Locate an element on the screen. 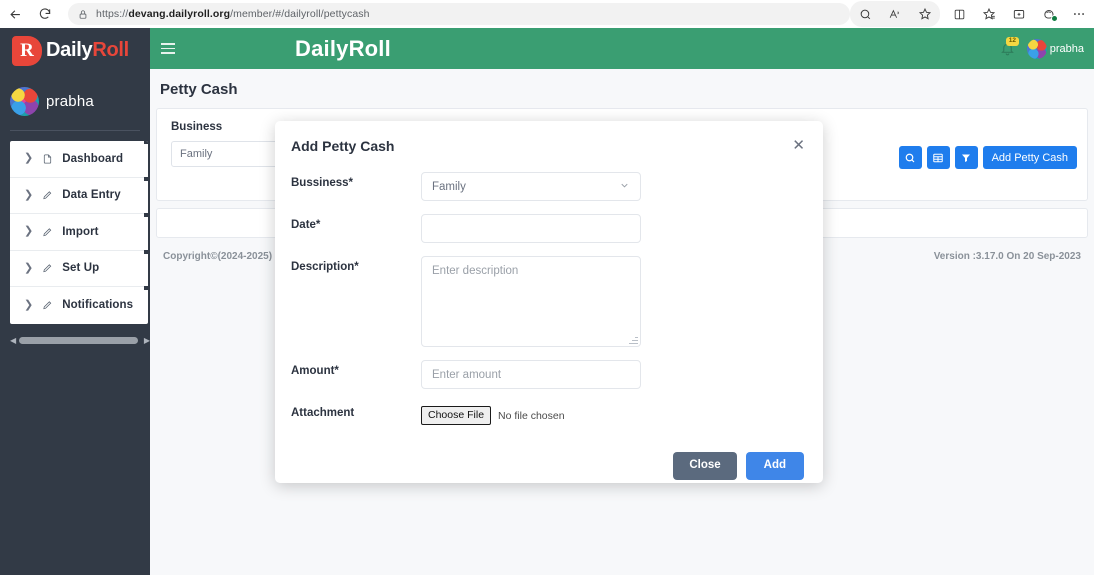  brand-name-part2: Roll is located at coordinates (110, 50).